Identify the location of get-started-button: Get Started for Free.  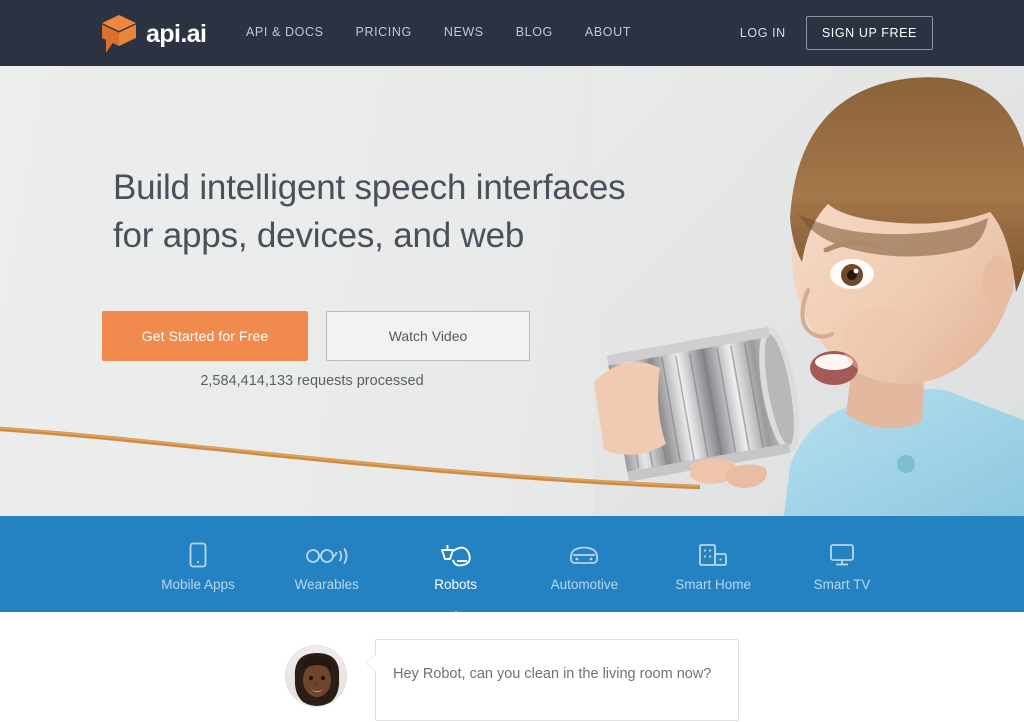
(205, 336).